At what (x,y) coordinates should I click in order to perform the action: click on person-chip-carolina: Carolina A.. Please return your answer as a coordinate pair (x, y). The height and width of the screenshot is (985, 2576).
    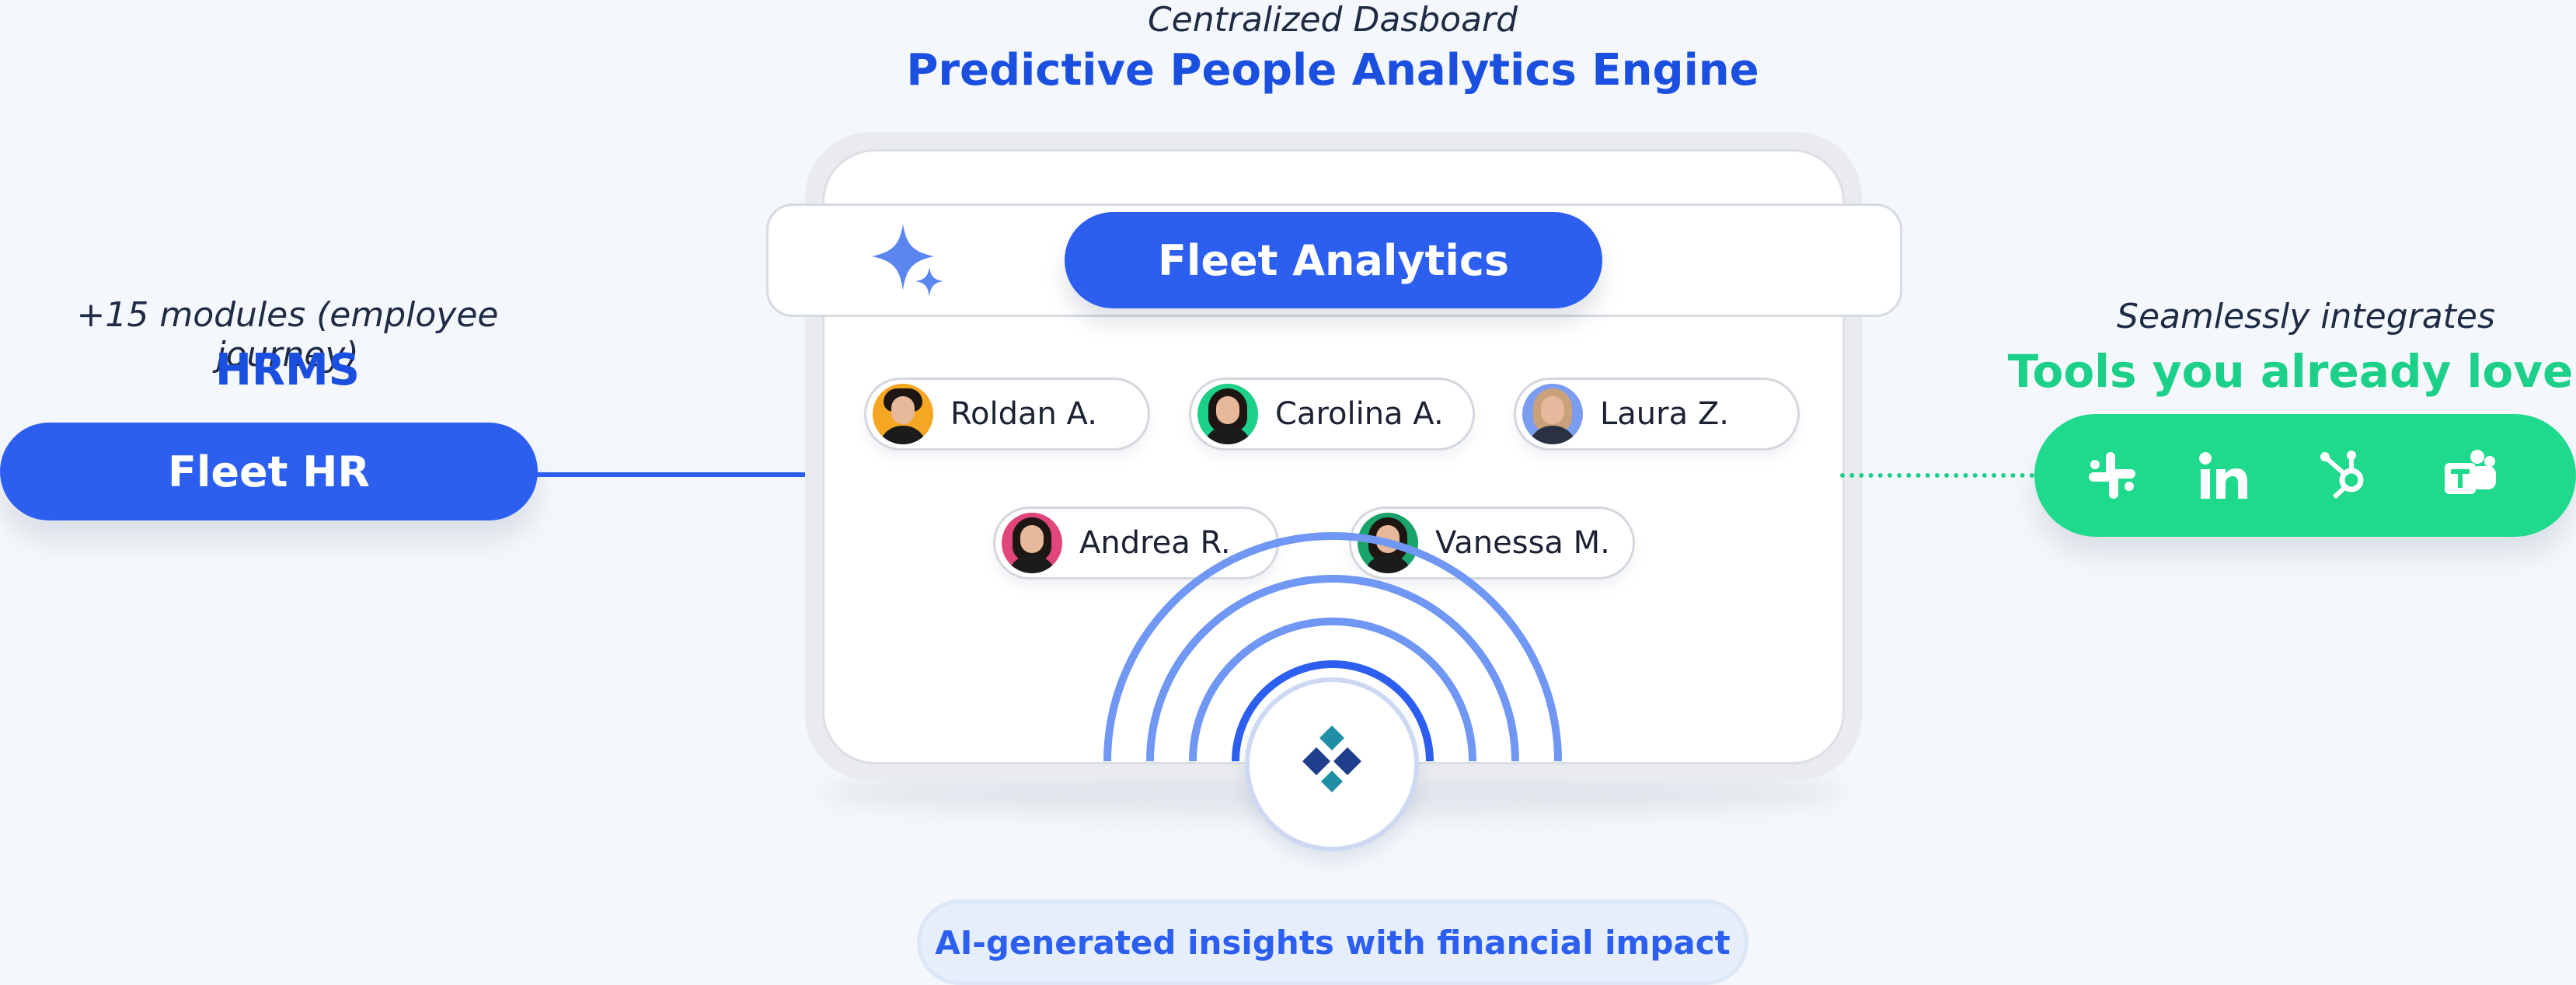
    Looking at the image, I should click on (1332, 414).